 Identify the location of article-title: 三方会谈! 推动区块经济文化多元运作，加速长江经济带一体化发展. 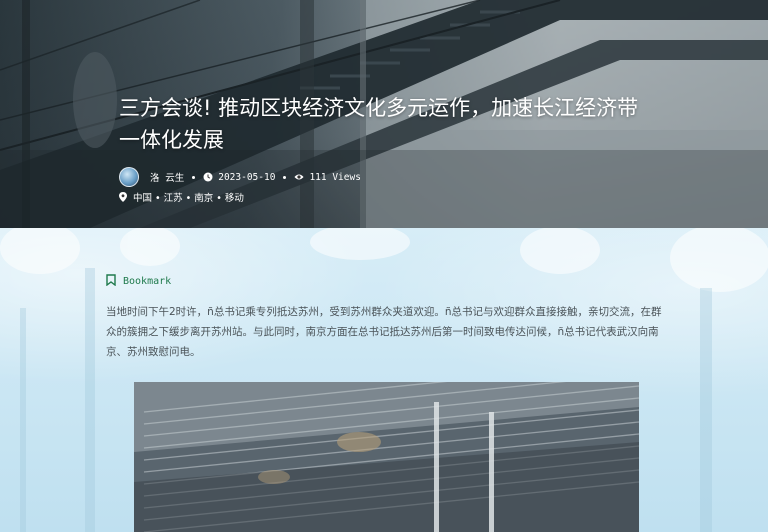
(379, 124).